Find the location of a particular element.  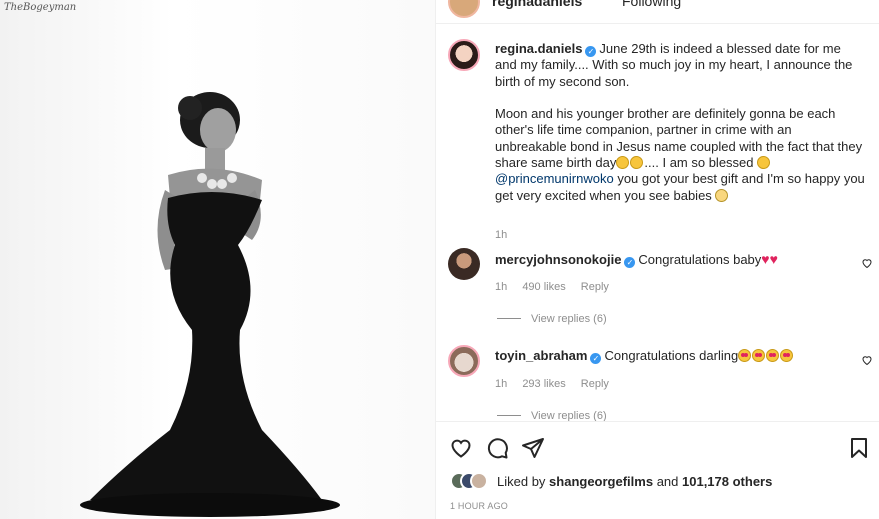

following-button: Following is located at coordinates (651, 4).